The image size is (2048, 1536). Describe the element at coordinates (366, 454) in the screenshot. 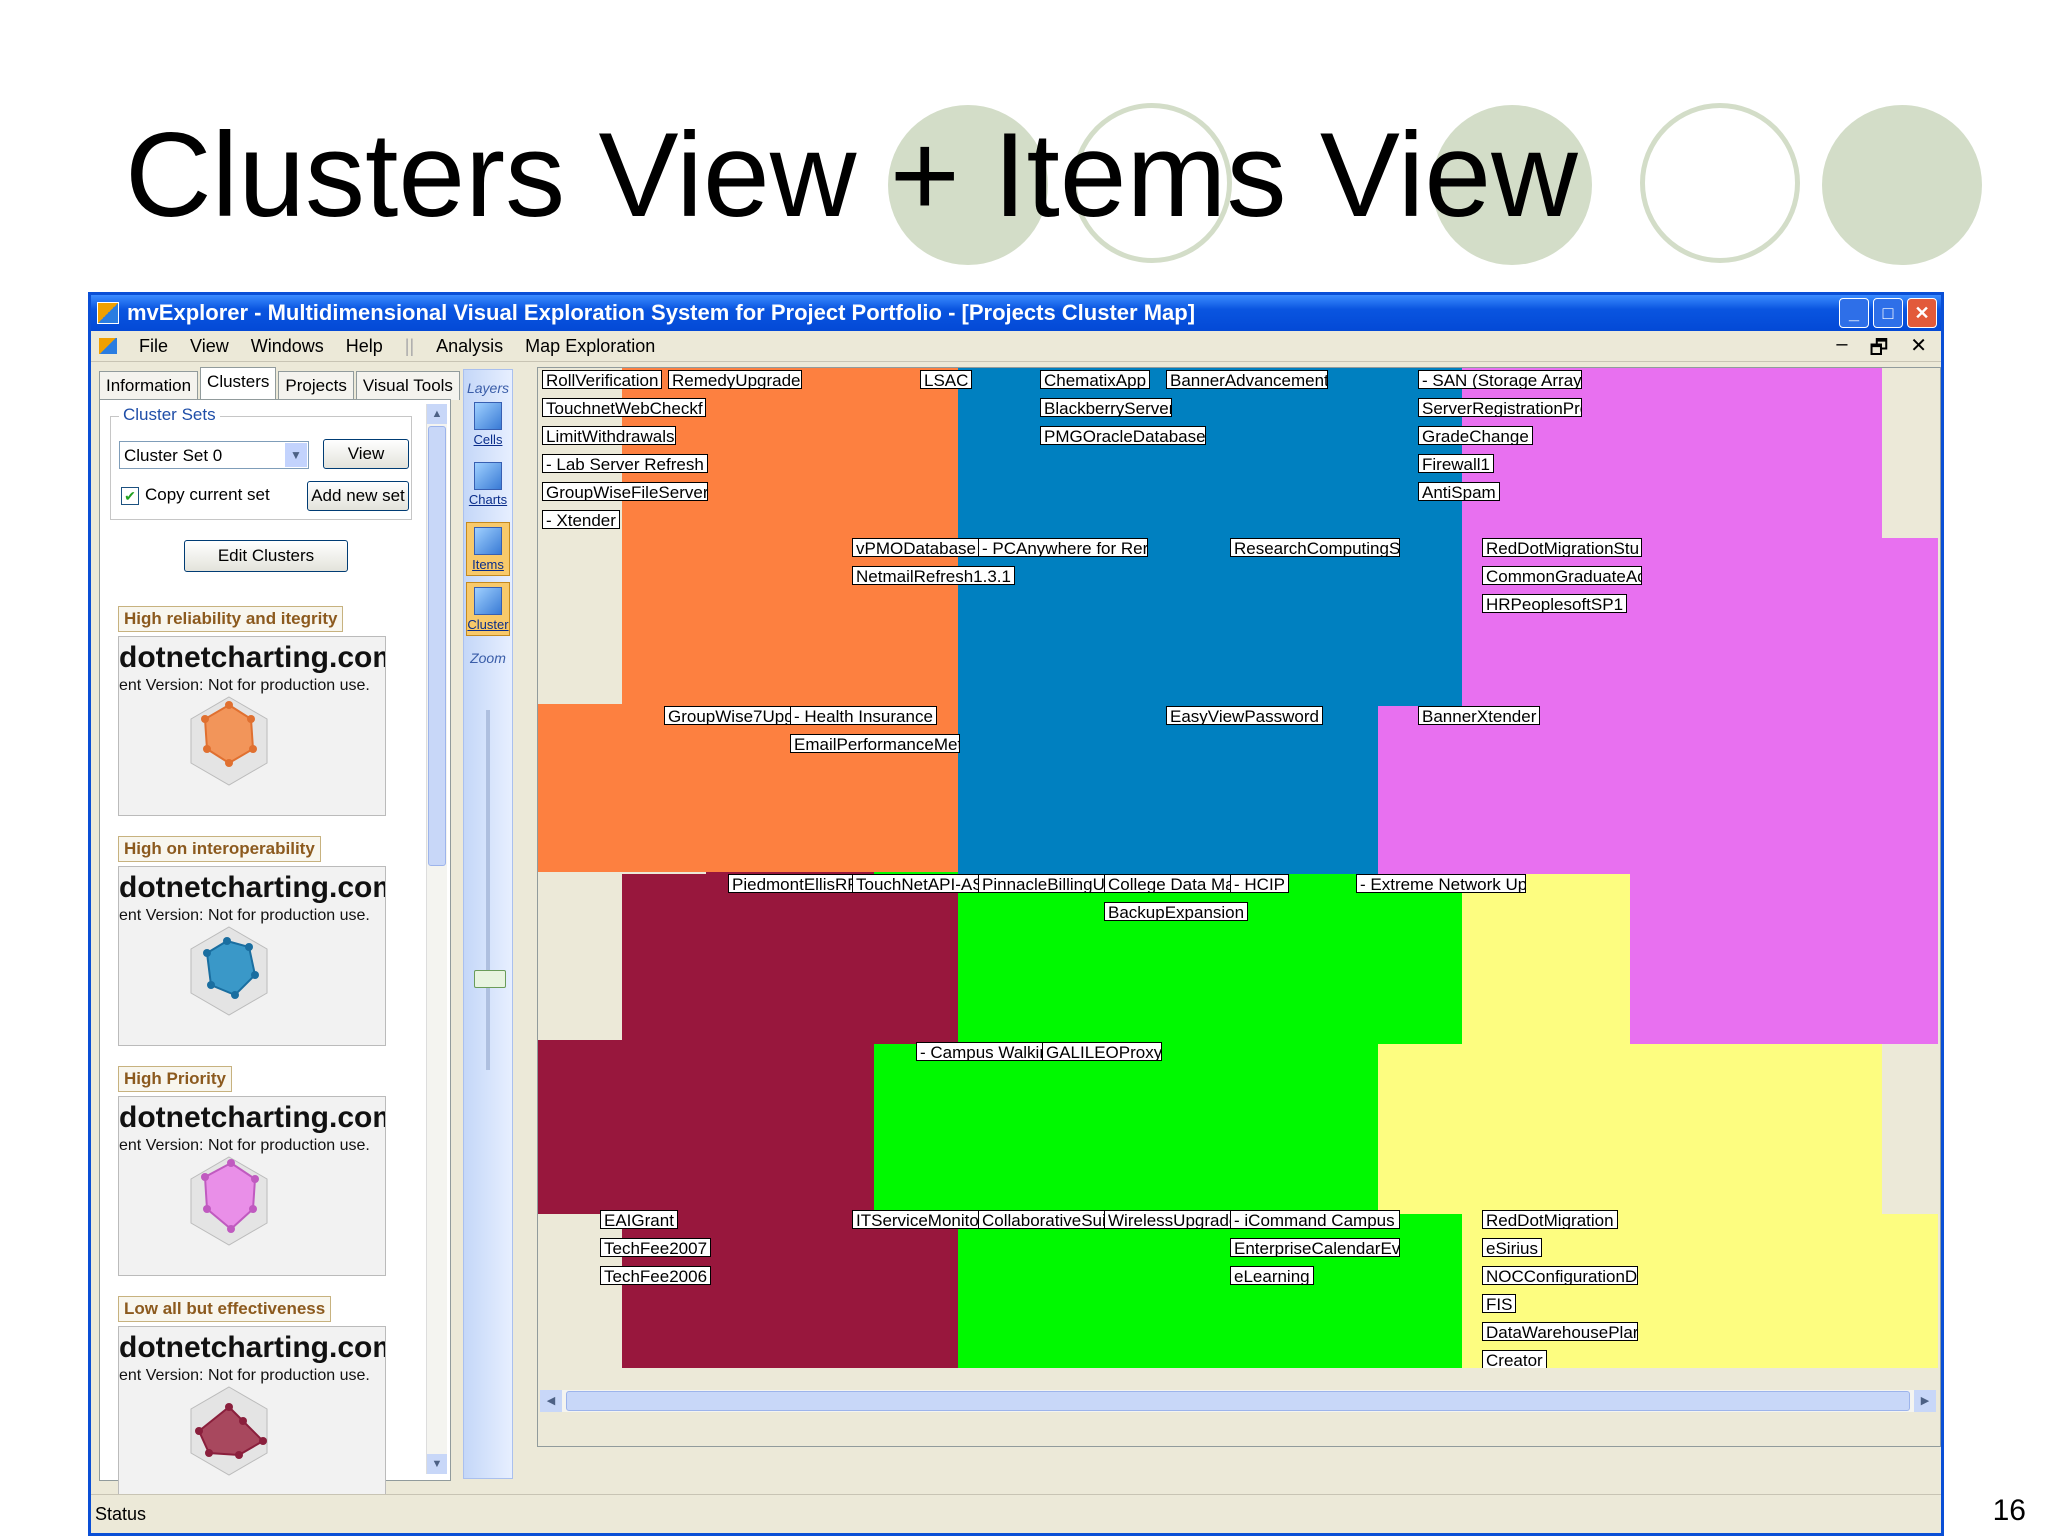

I see `view-button: View` at that location.